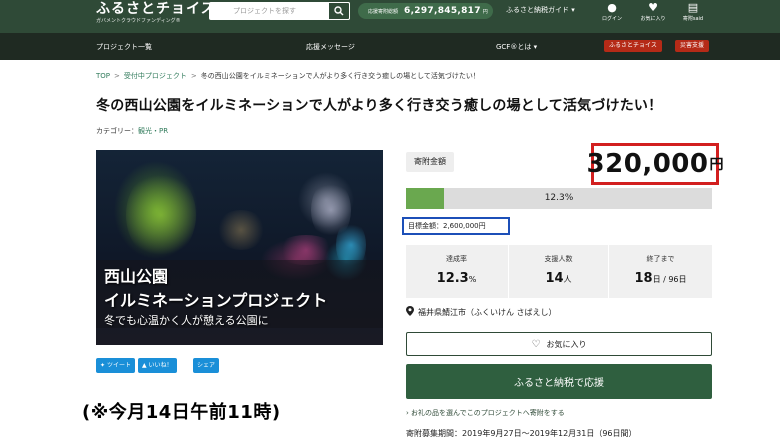 This screenshot has width=780, height=440. I want to click on hero-title-line2: イルミネーションプロジェクト, so click(216, 300).